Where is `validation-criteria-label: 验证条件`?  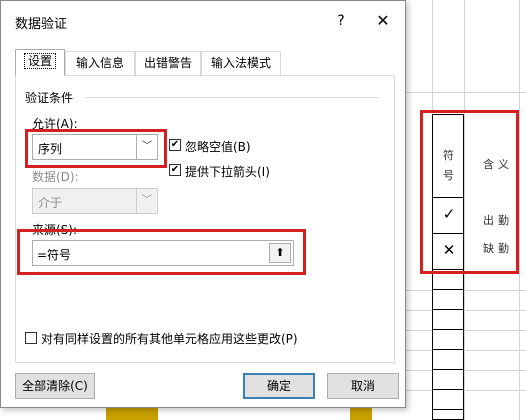 validation-criteria-label: 验证条件 is located at coordinates (49, 98).